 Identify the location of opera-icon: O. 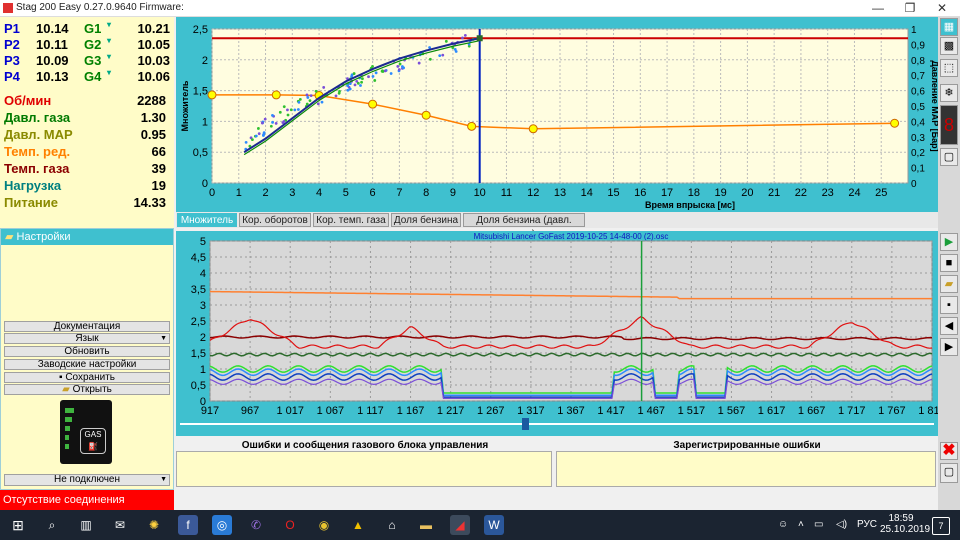
(290, 525).